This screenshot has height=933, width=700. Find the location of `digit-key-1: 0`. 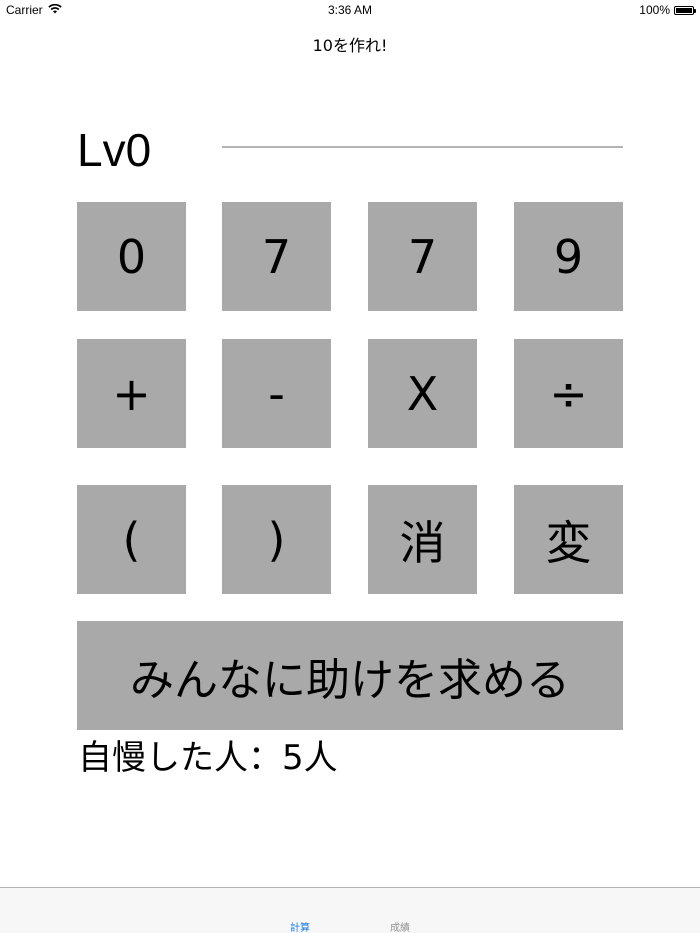

digit-key-1: 0 is located at coordinates (131, 256).